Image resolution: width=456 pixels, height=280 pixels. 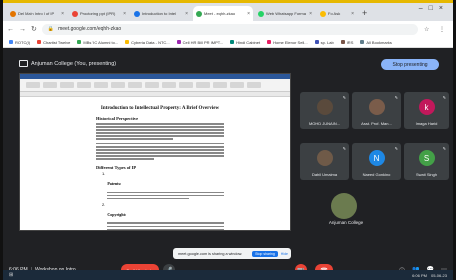 I want to click on presenting-indicator: Anjuman College (You, presenting), so click(x=67, y=63).